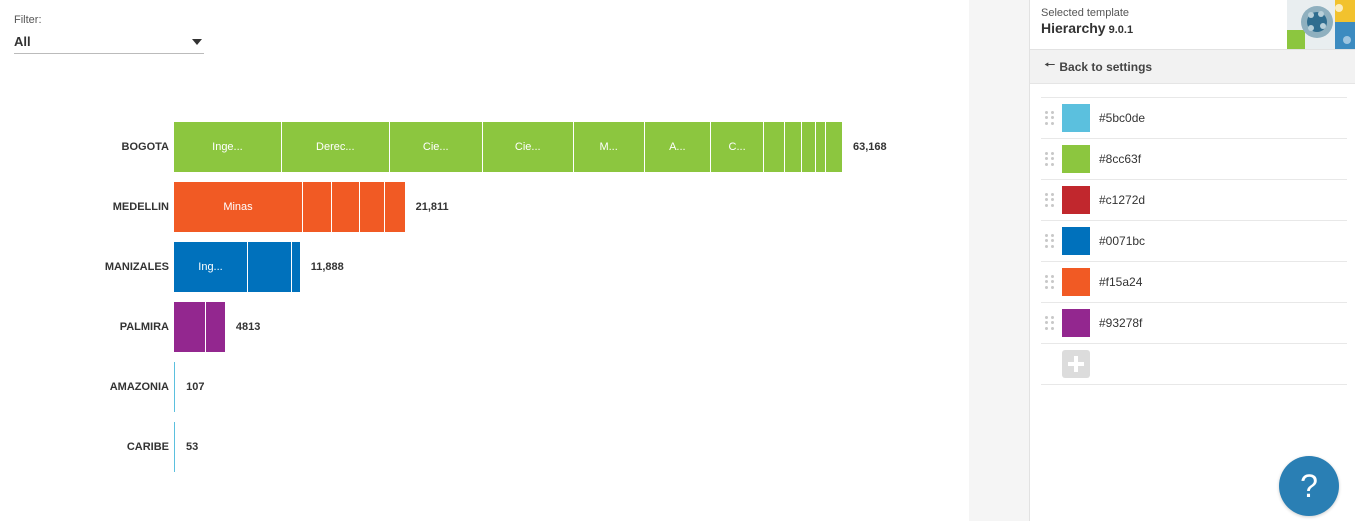  What do you see at coordinates (1122, 118) in the screenshot?
I see `color-hex: #5bc0de` at bounding box center [1122, 118].